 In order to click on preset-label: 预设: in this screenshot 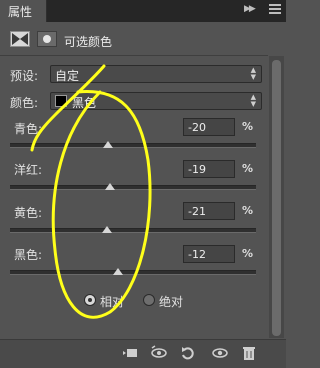, I will do `click(24, 76)`.